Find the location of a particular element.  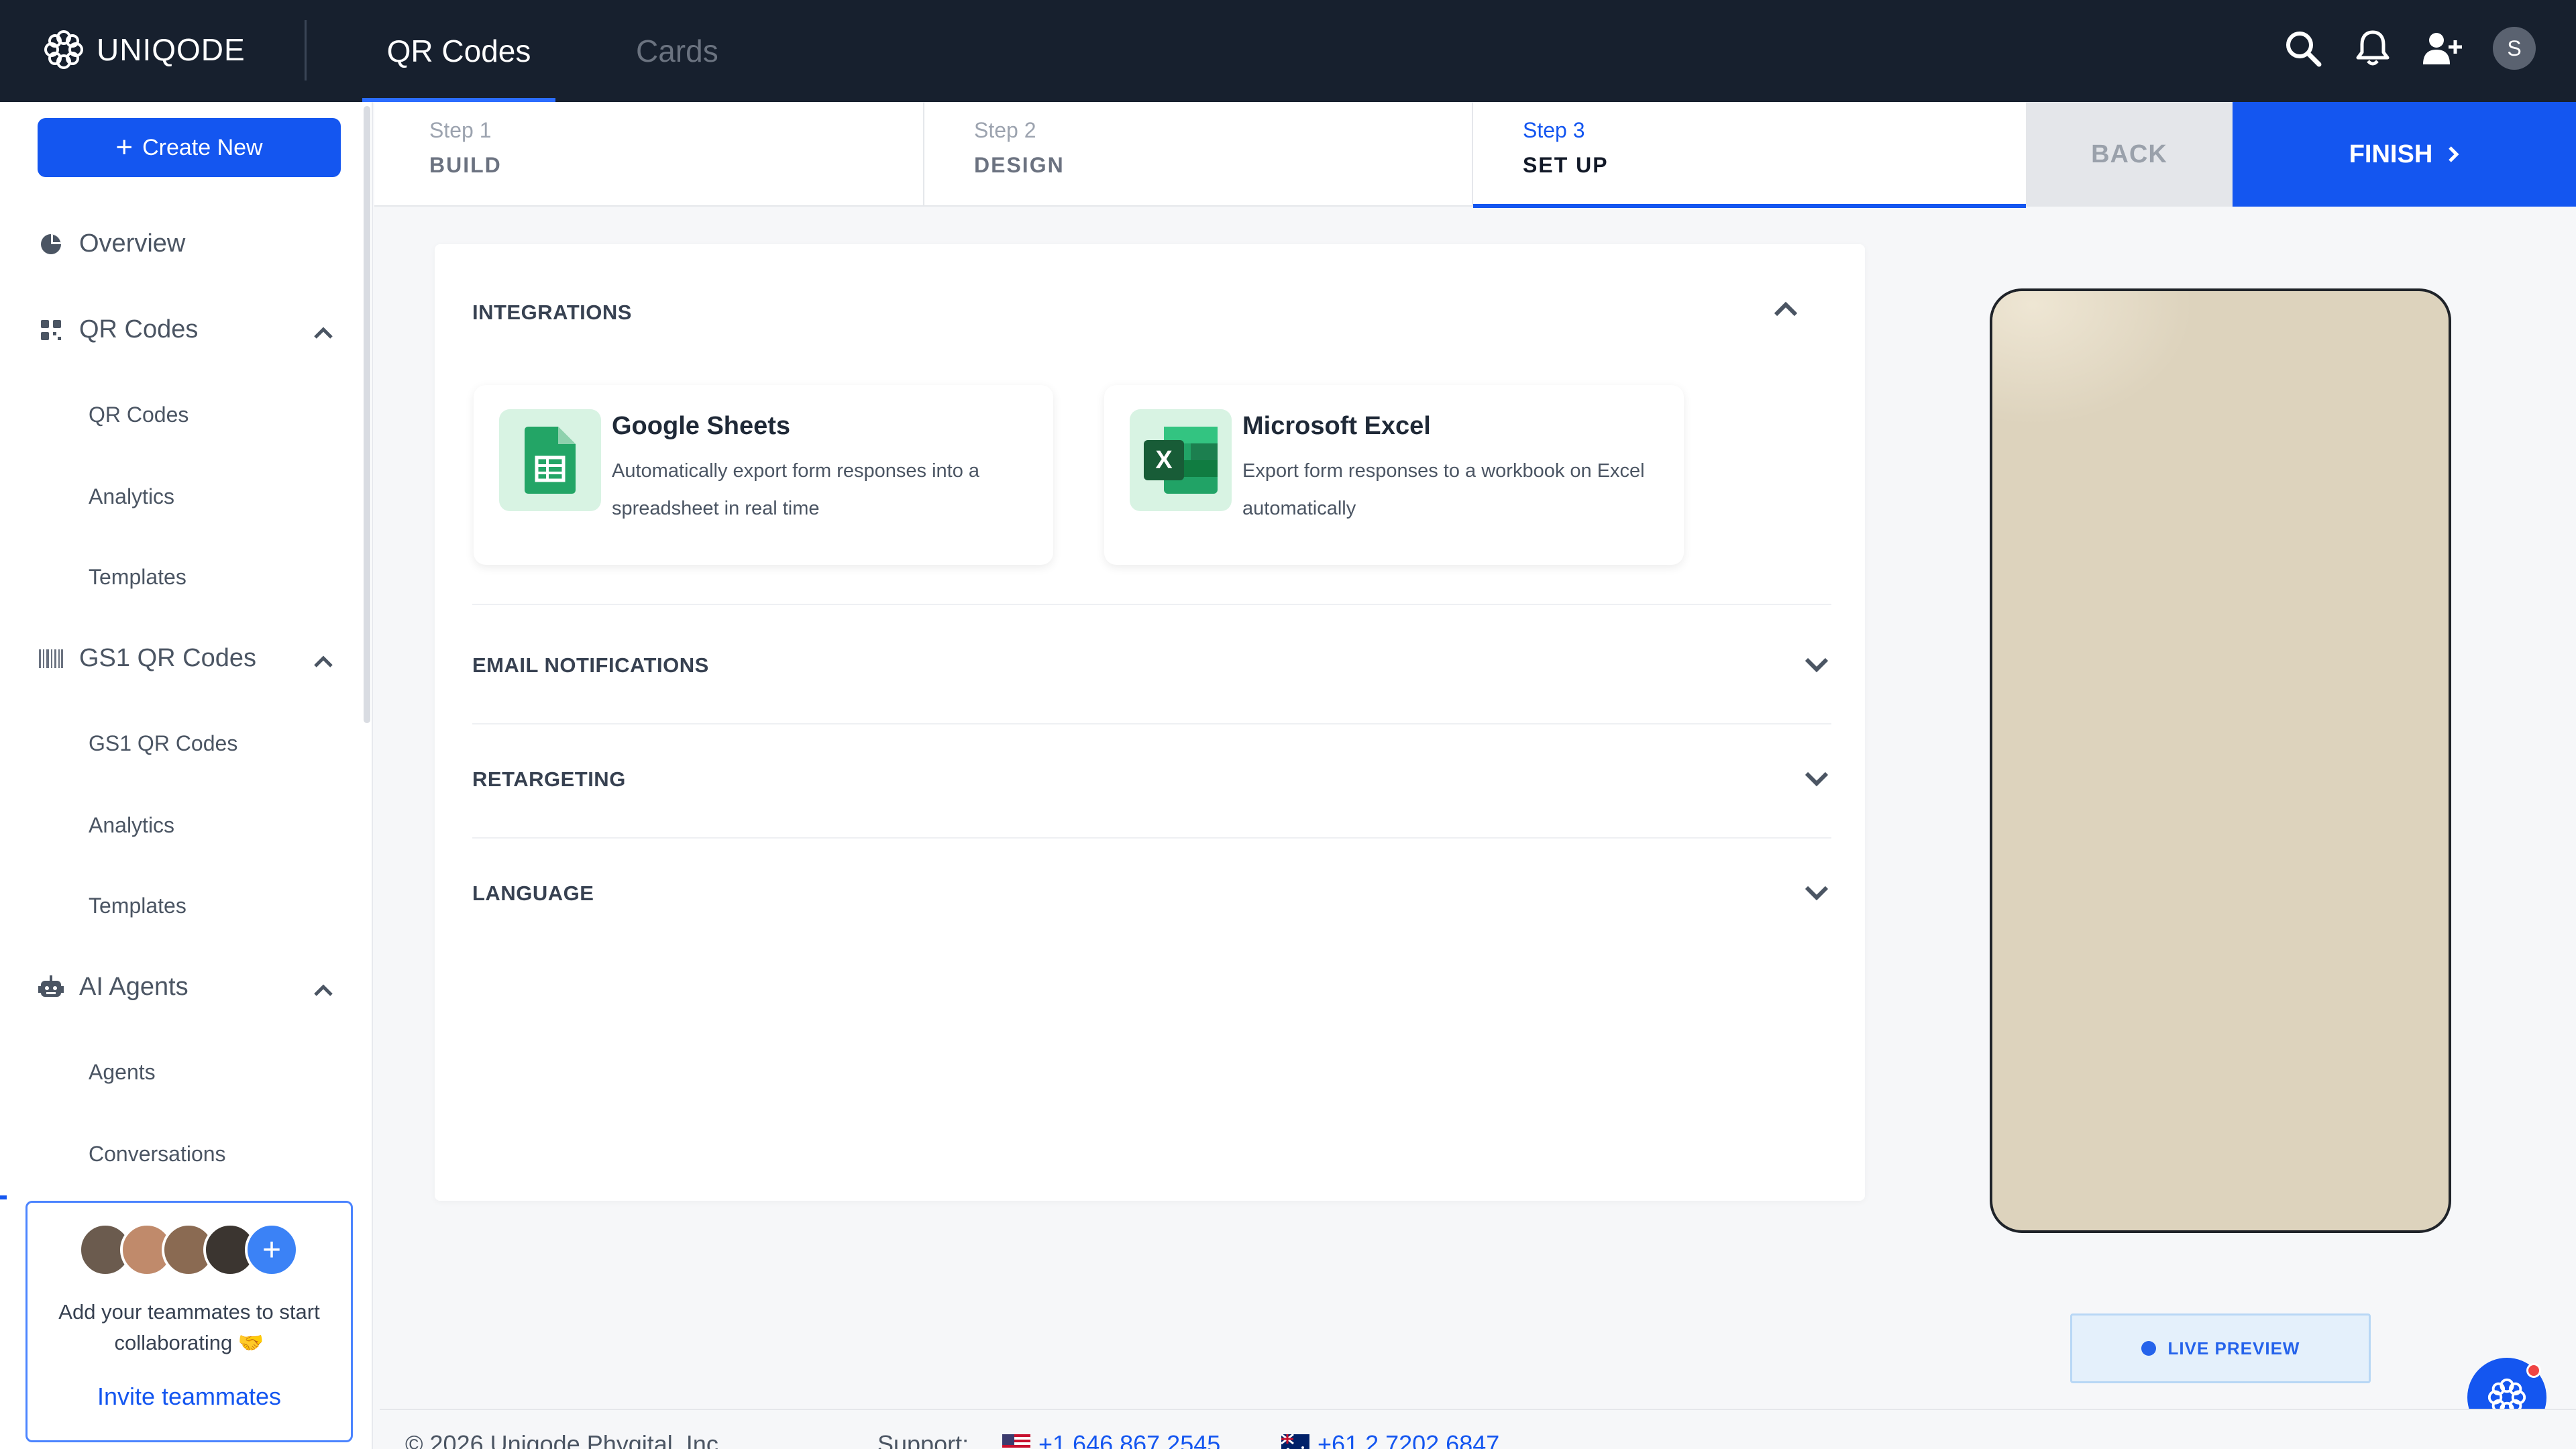

live-preview-label: LIVE PREVIEW is located at coordinates (2233, 1348).